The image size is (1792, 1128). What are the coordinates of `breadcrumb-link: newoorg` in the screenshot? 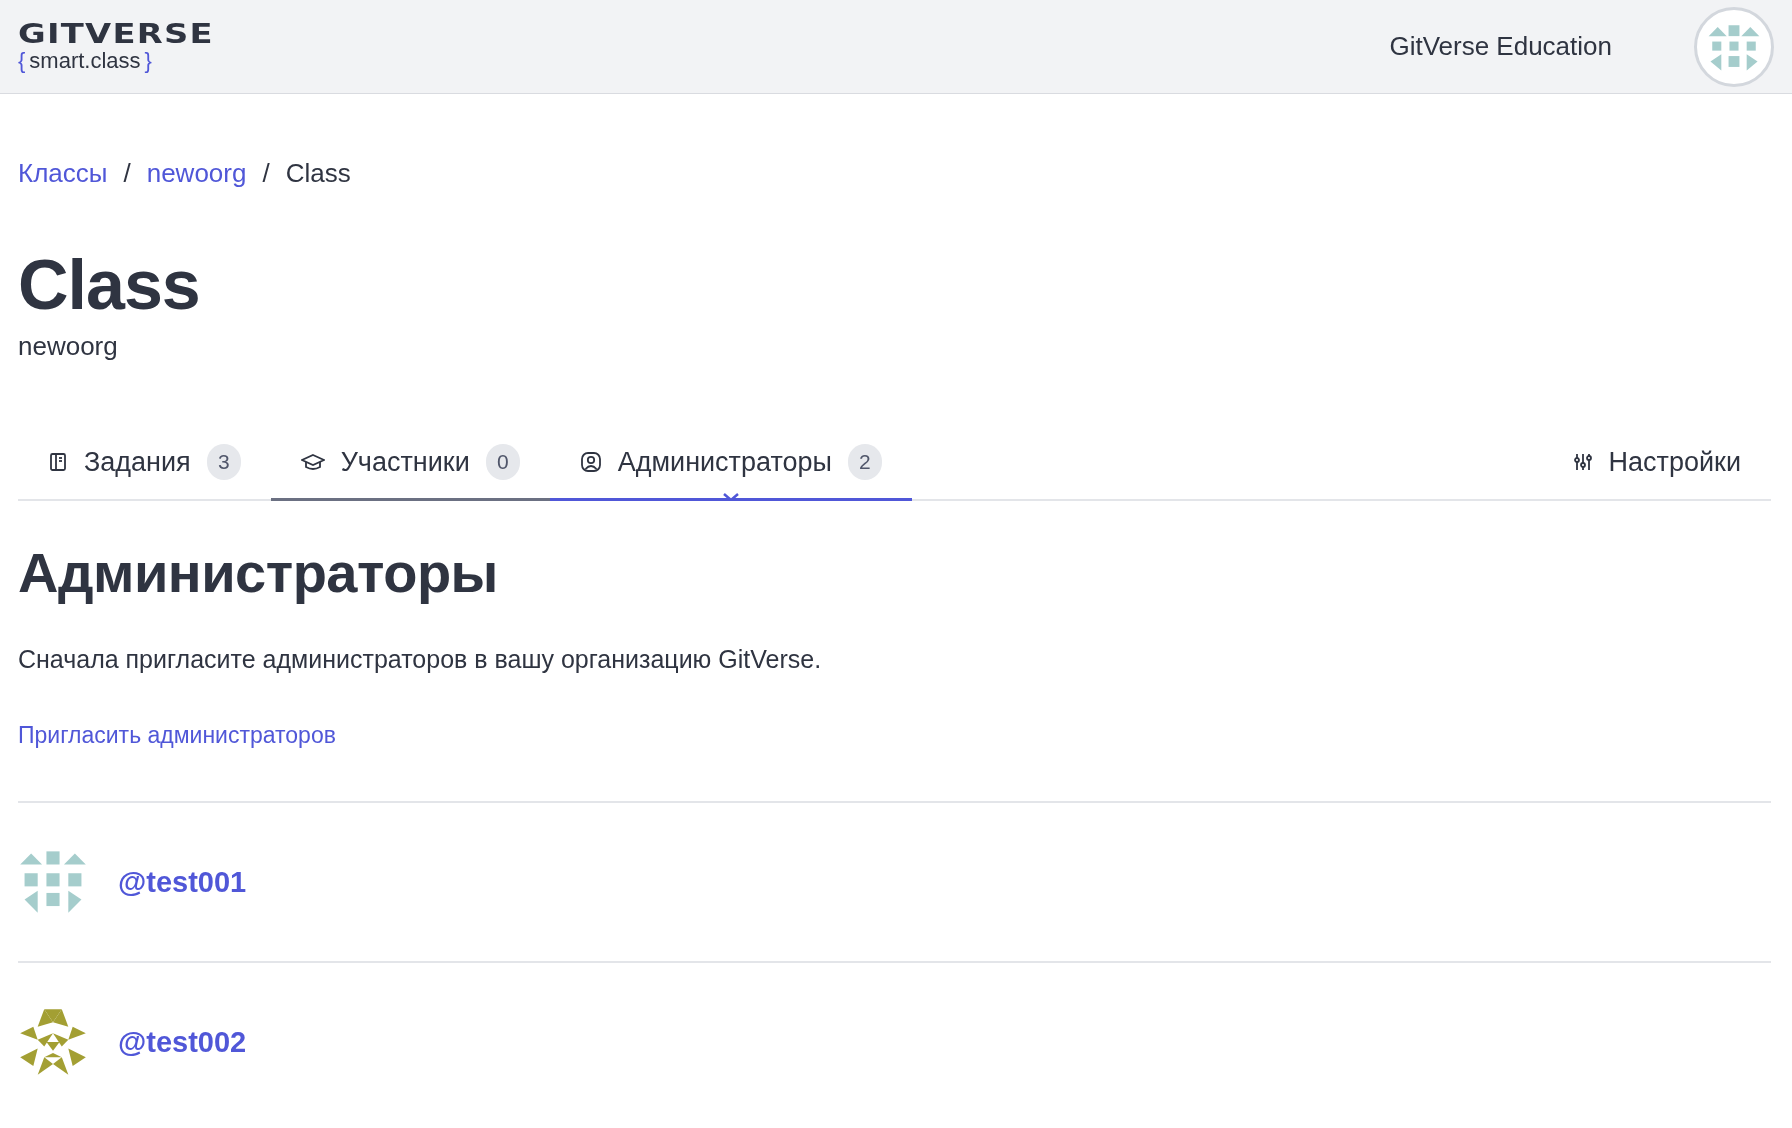 It's located at (196, 173).